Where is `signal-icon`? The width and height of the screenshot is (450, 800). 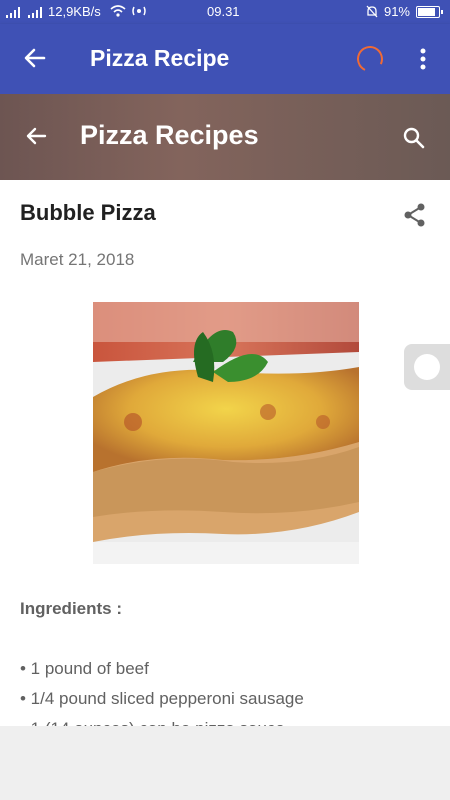
signal-icon is located at coordinates (24, 12).